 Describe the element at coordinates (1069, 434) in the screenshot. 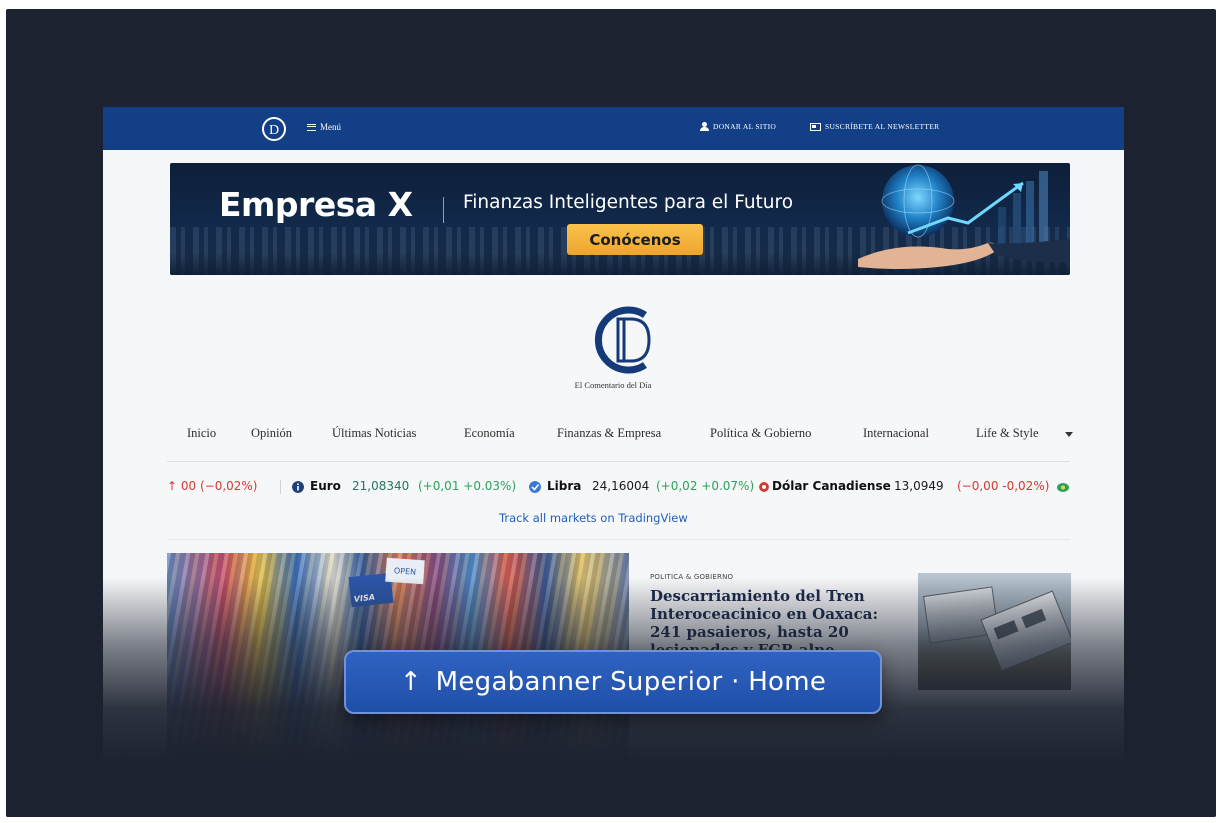

I see `chevron-down-icon` at that location.